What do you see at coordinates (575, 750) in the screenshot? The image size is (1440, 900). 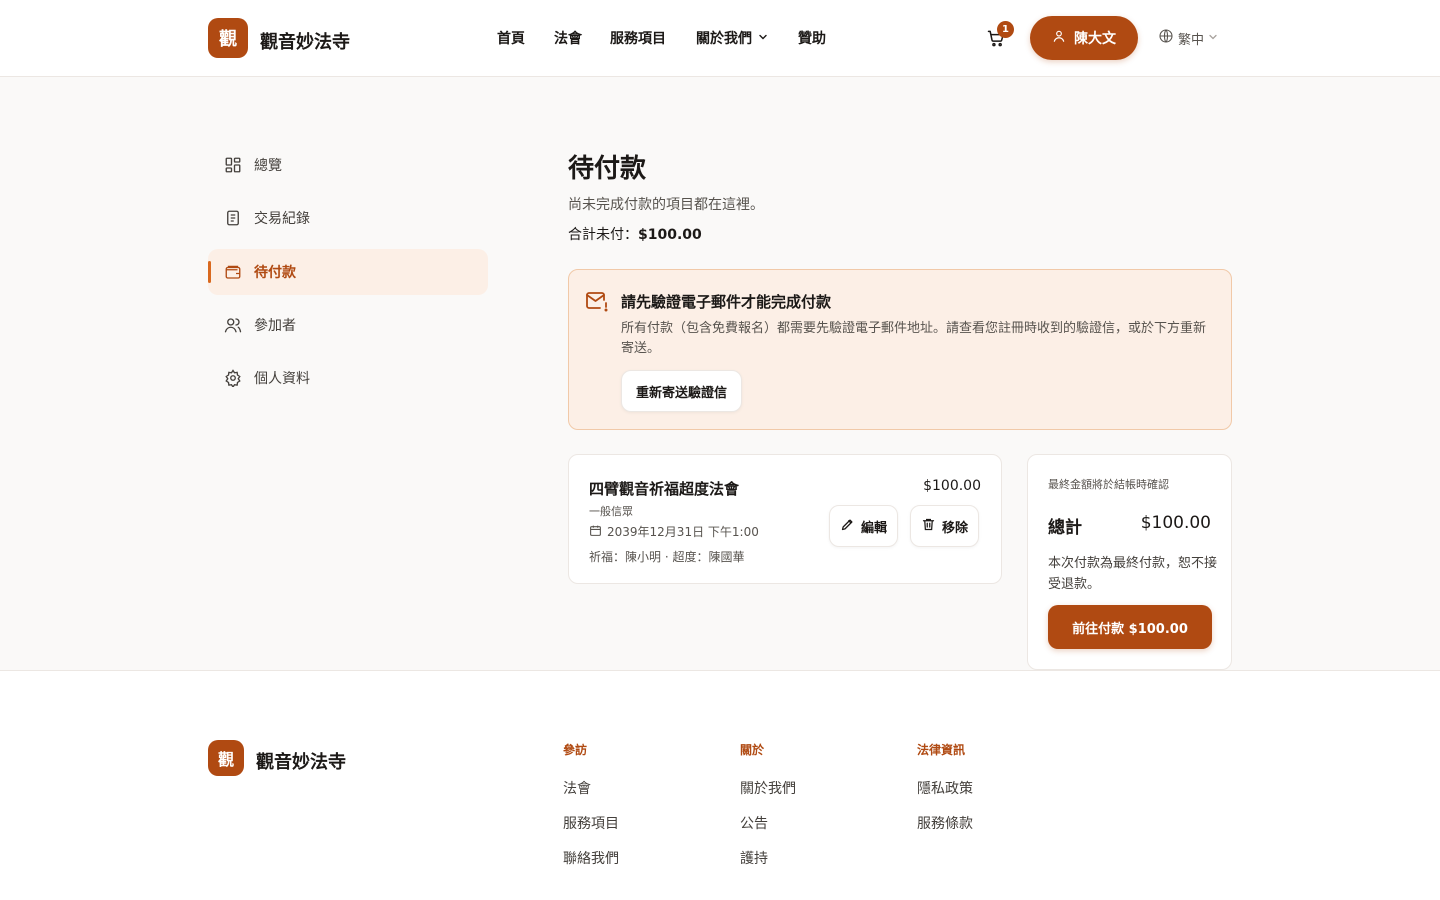 I see `footer-heading-visit: 參訪` at bounding box center [575, 750].